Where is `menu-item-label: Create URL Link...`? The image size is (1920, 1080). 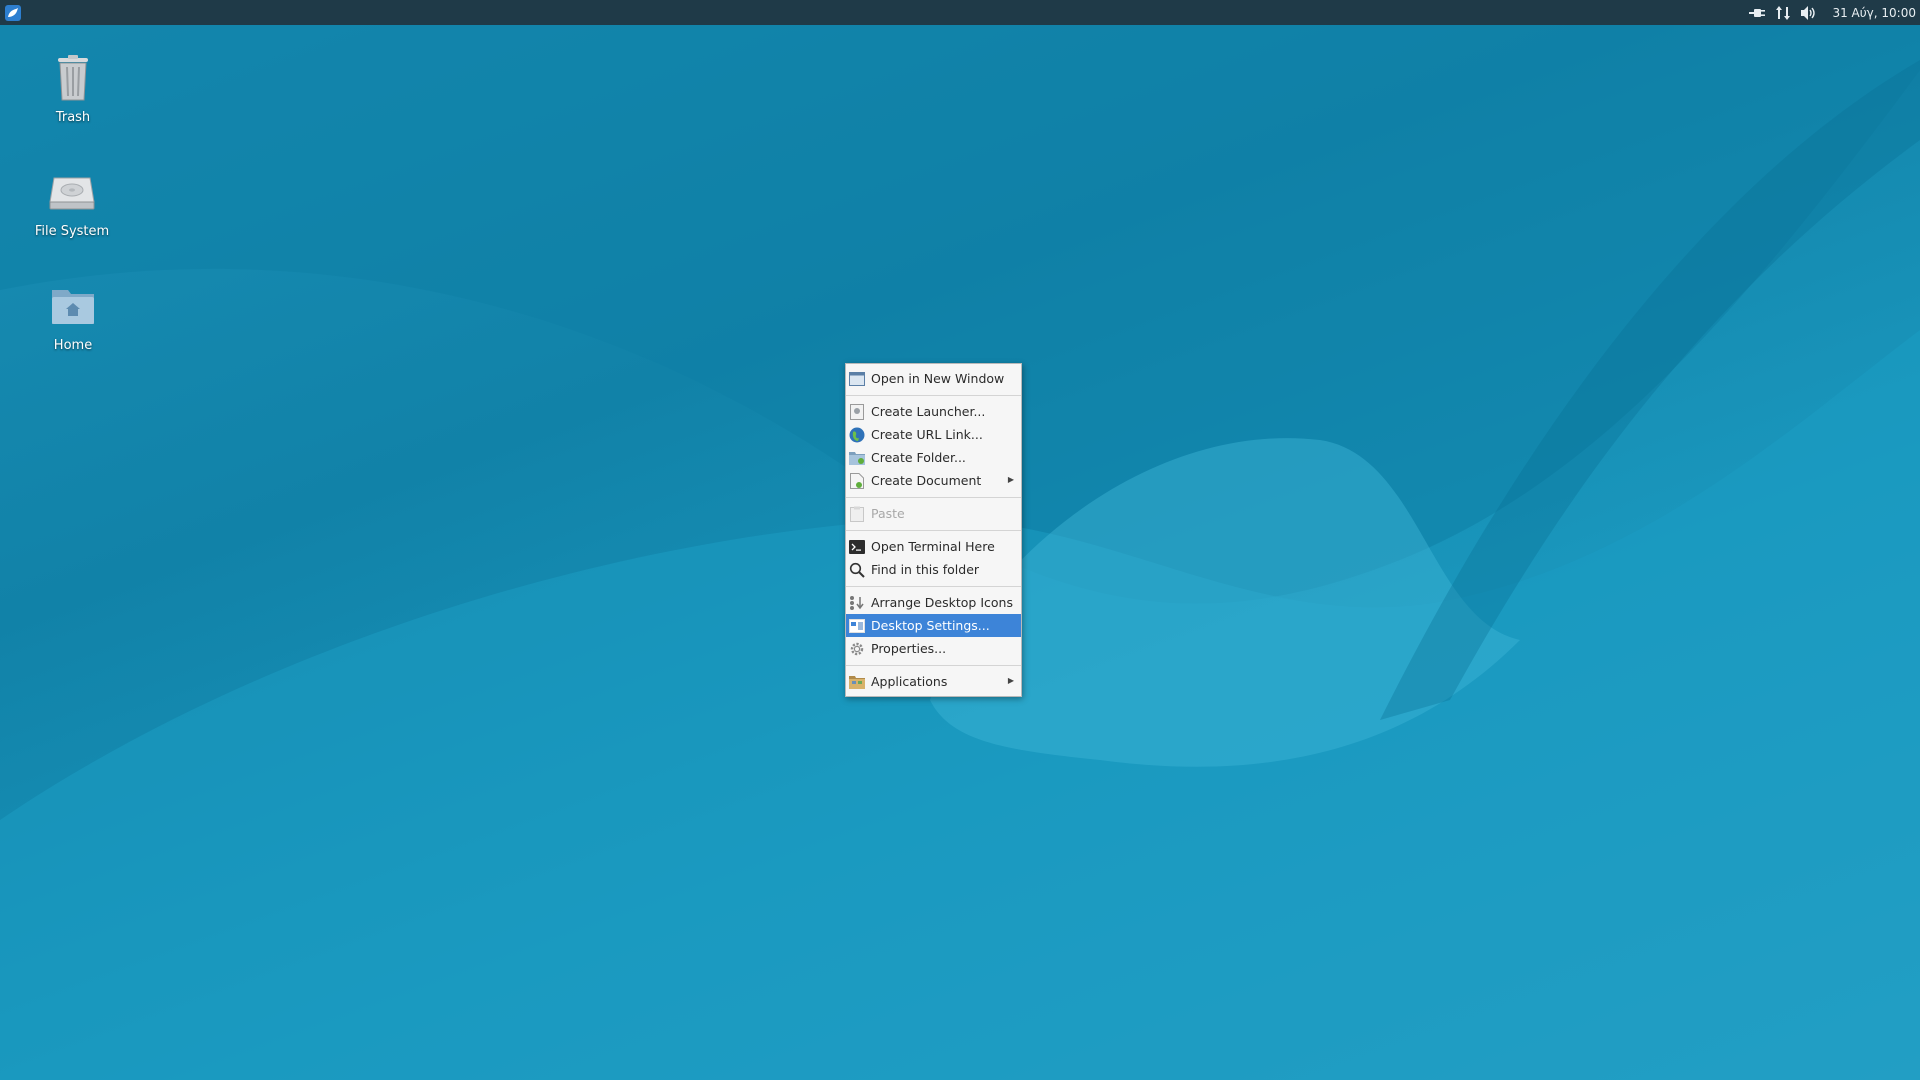 menu-item-label: Create URL Link... is located at coordinates (927, 434).